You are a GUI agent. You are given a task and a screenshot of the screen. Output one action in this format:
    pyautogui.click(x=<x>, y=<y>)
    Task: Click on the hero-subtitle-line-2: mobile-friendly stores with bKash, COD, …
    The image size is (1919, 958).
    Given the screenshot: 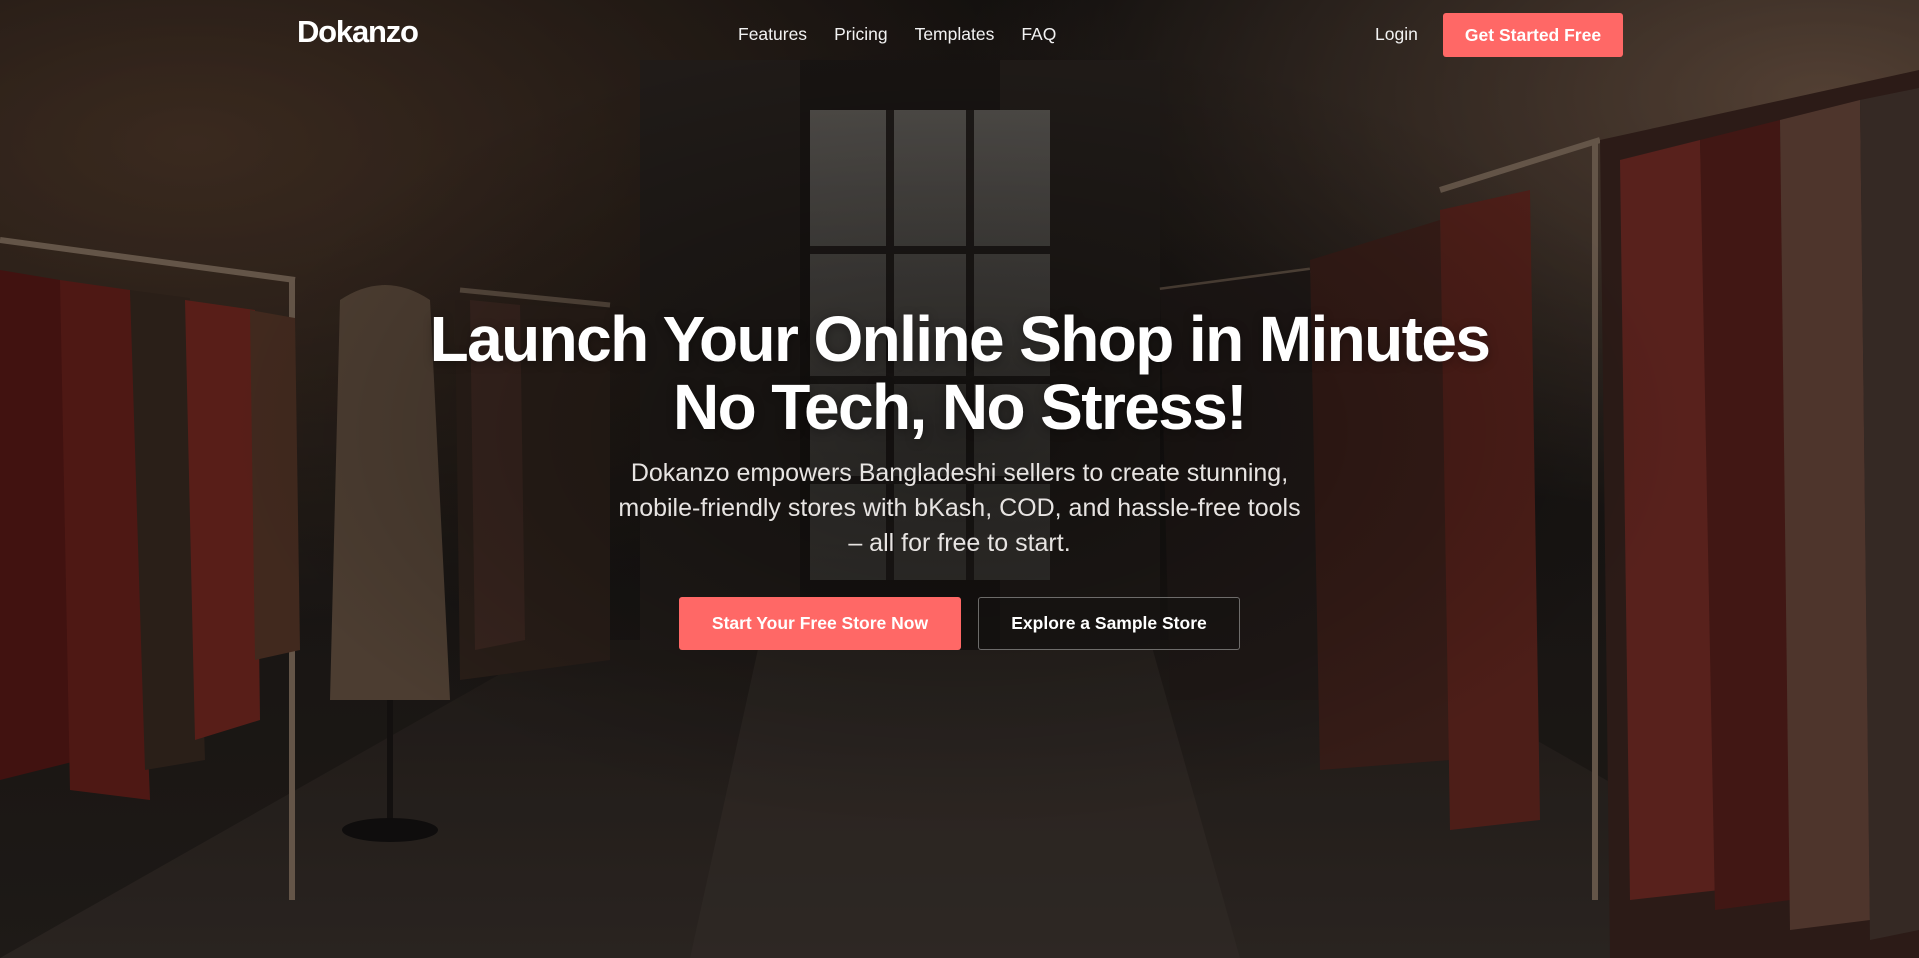 What is the action you would take?
    pyautogui.click(x=959, y=508)
    